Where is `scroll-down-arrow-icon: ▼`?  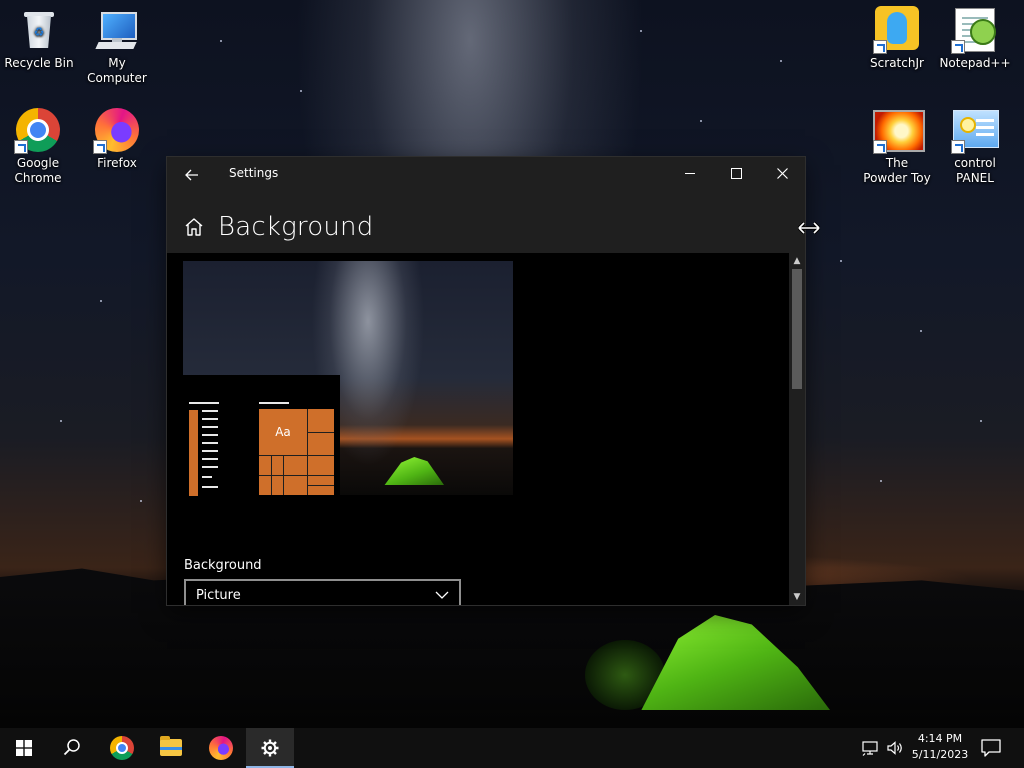 scroll-down-arrow-icon: ▼ is located at coordinates (797, 597).